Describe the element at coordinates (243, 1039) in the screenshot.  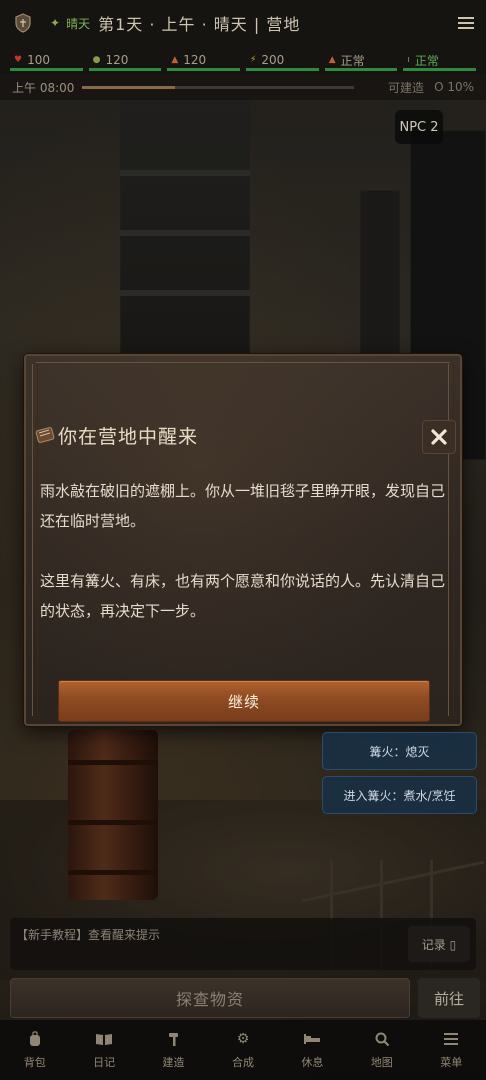
I see `gear-icon: ⚙` at that location.